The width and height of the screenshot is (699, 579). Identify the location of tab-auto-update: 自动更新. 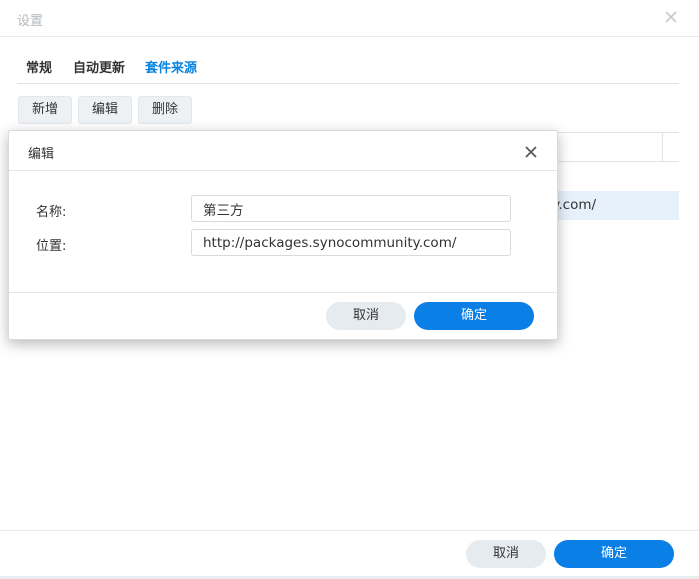
(99, 66).